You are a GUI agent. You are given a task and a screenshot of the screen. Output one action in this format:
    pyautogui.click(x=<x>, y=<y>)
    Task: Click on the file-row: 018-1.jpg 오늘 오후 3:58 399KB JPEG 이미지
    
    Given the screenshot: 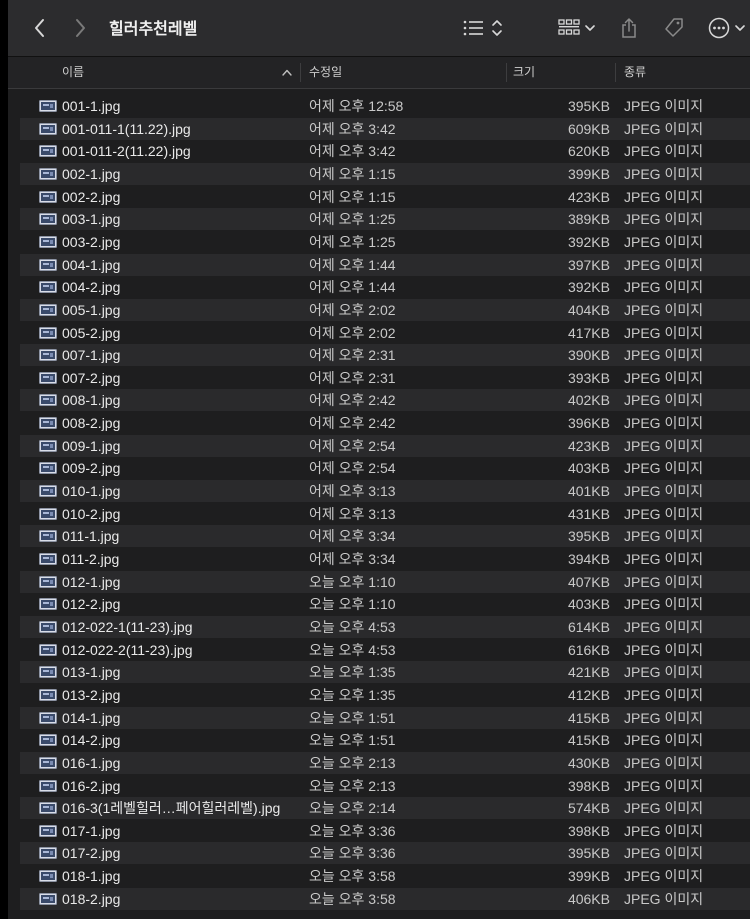 What is the action you would take?
    pyautogui.click(x=385, y=876)
    